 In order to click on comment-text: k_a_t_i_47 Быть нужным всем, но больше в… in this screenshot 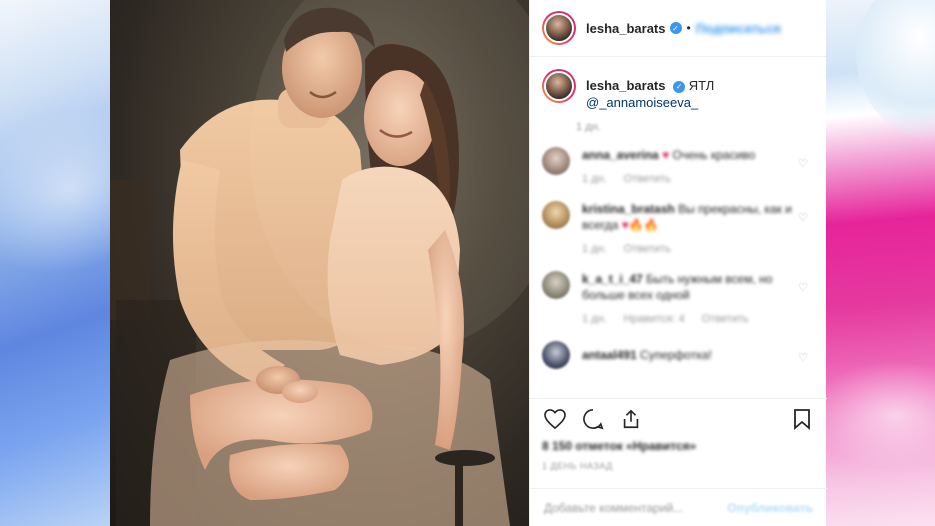, I will do `click(687, 287)`.